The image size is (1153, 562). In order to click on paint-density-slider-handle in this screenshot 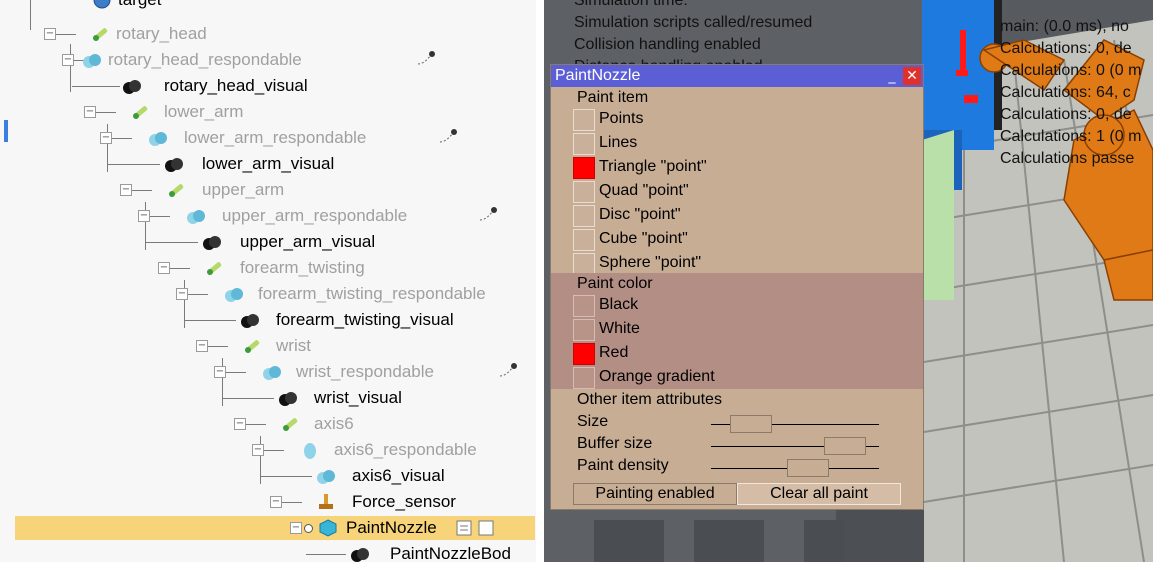, I will do `click(807, 468)`.